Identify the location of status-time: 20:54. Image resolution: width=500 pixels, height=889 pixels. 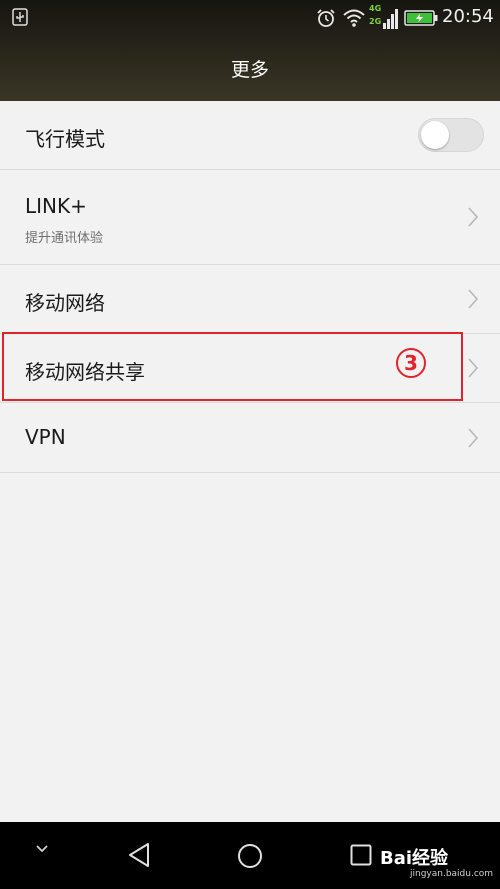
(468, 16).